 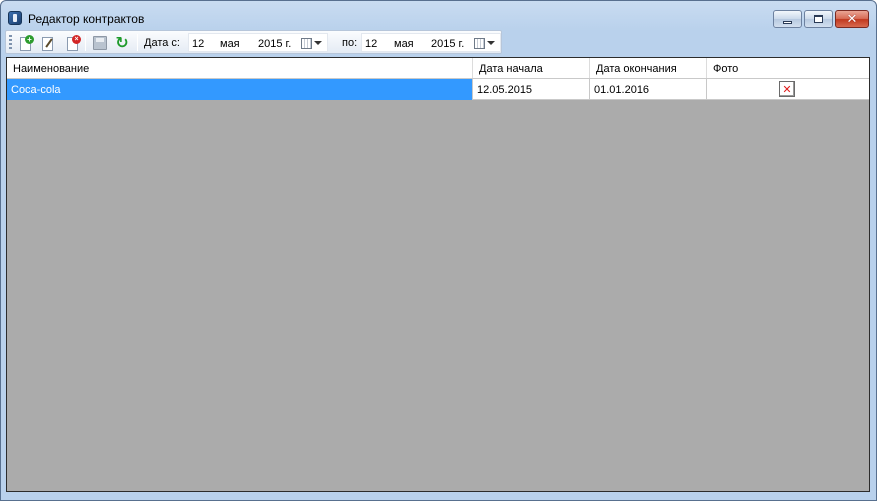 I want to click on refresh-button: ↻, so click(x=122, y=42).